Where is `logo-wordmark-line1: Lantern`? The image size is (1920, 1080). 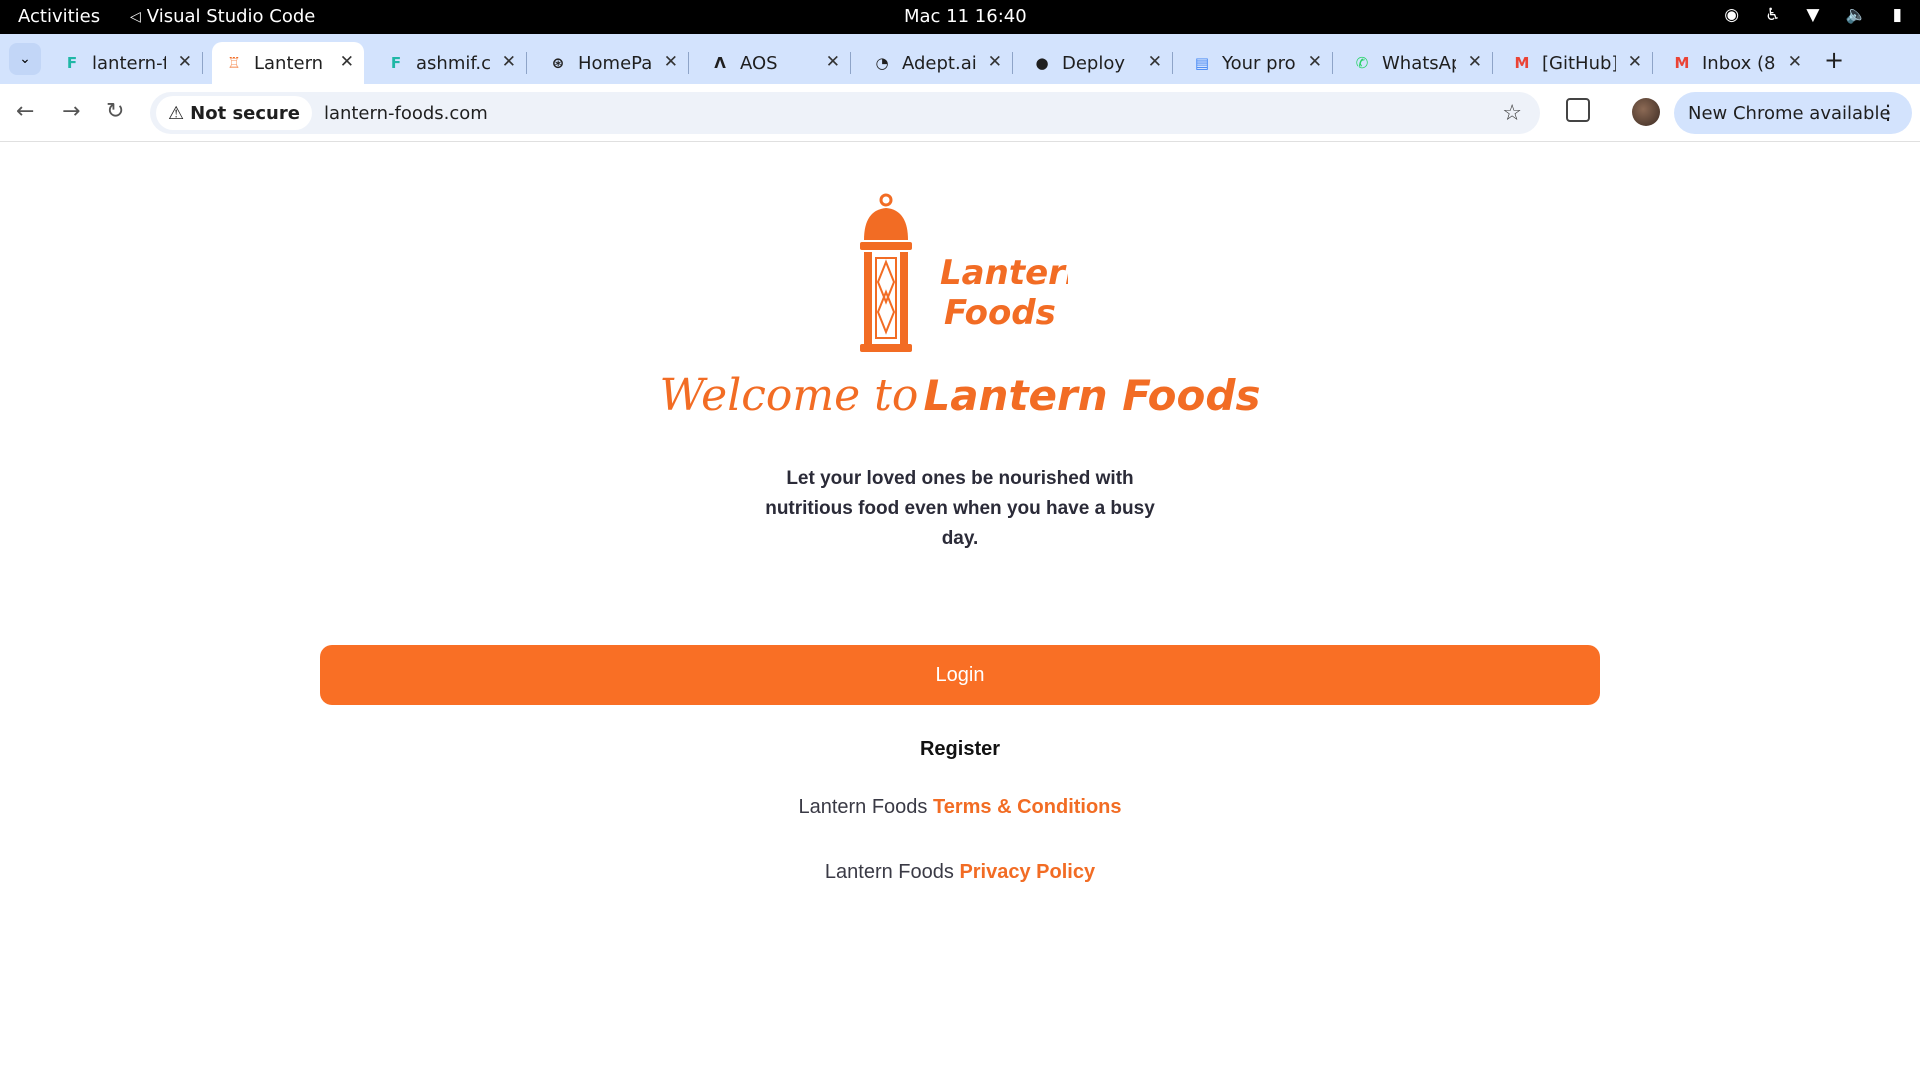
logo-wordmark-line1: Lantern is located at coordinates (1004, 273).